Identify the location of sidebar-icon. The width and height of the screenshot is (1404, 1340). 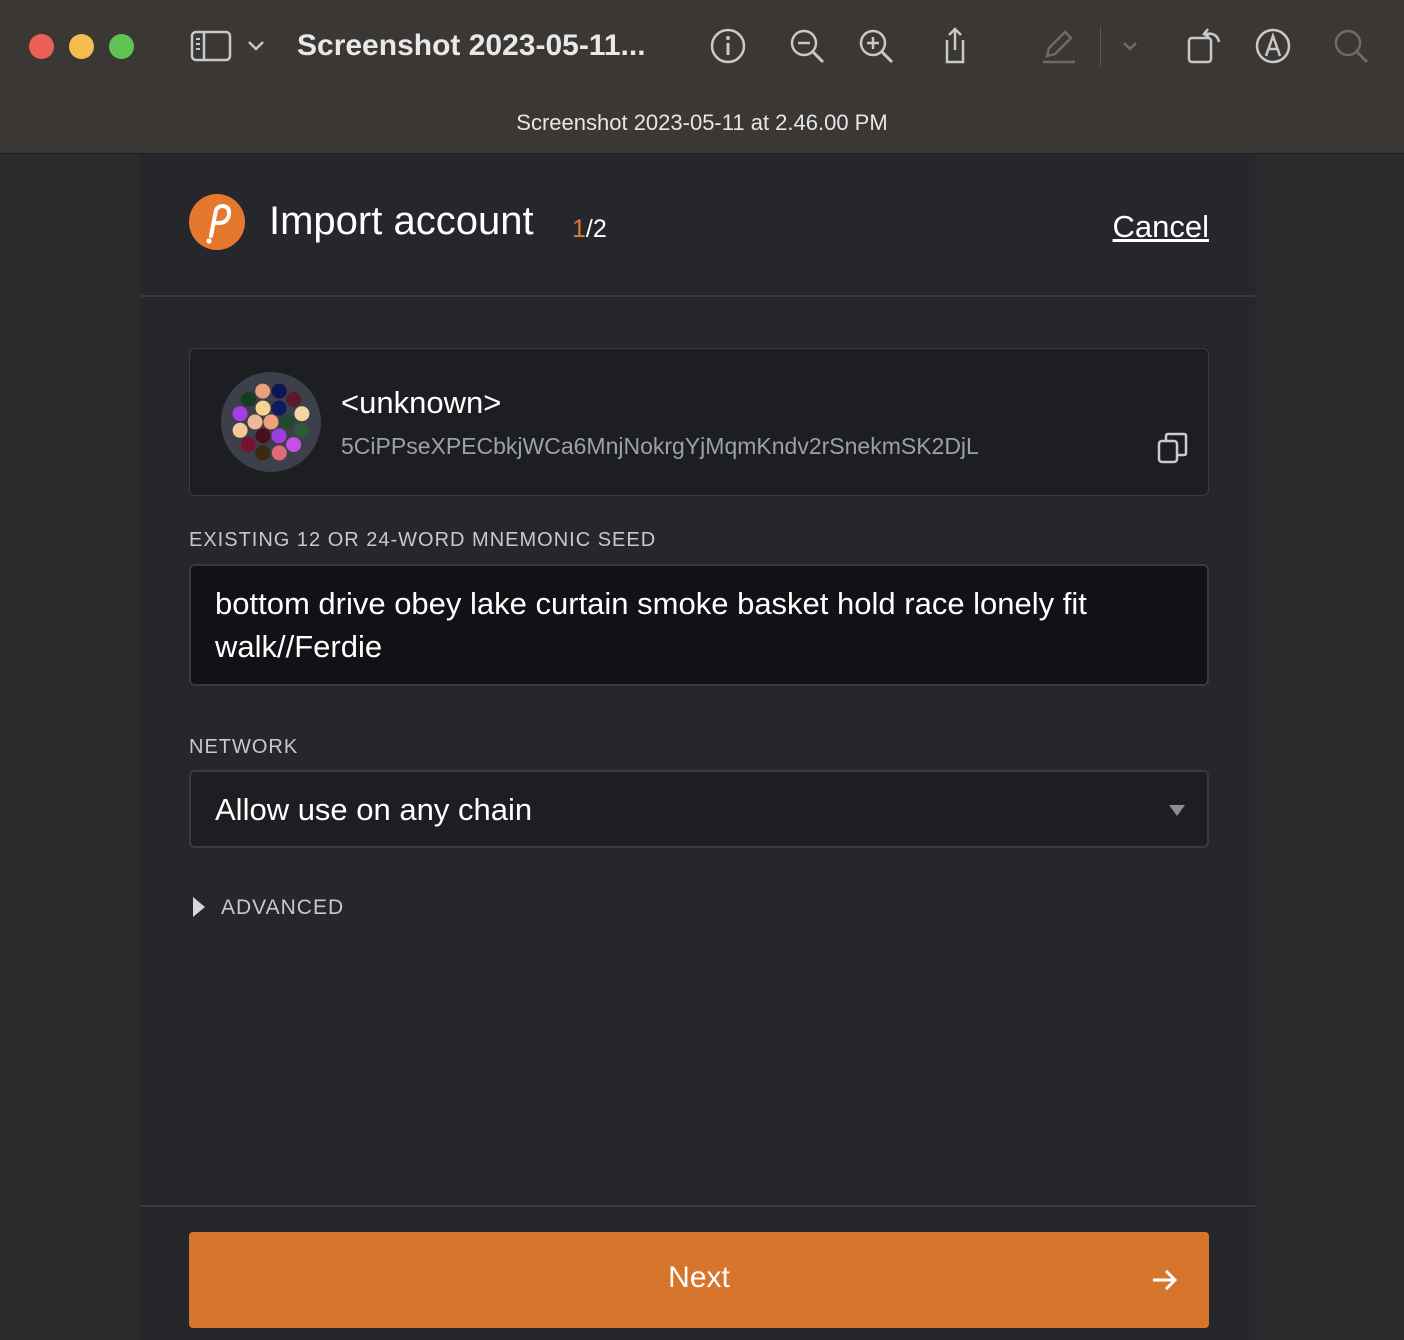
(211, 46).